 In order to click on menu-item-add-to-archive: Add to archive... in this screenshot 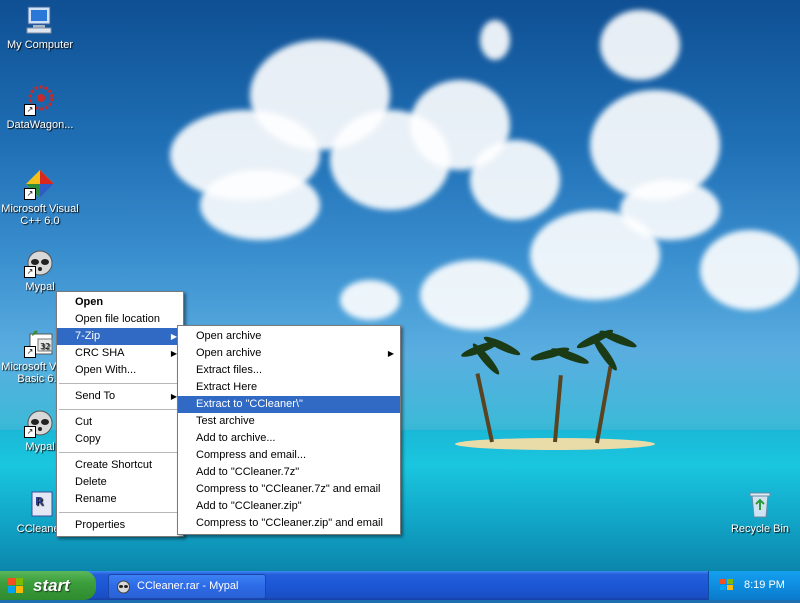, I will do `click(289, 438)`.